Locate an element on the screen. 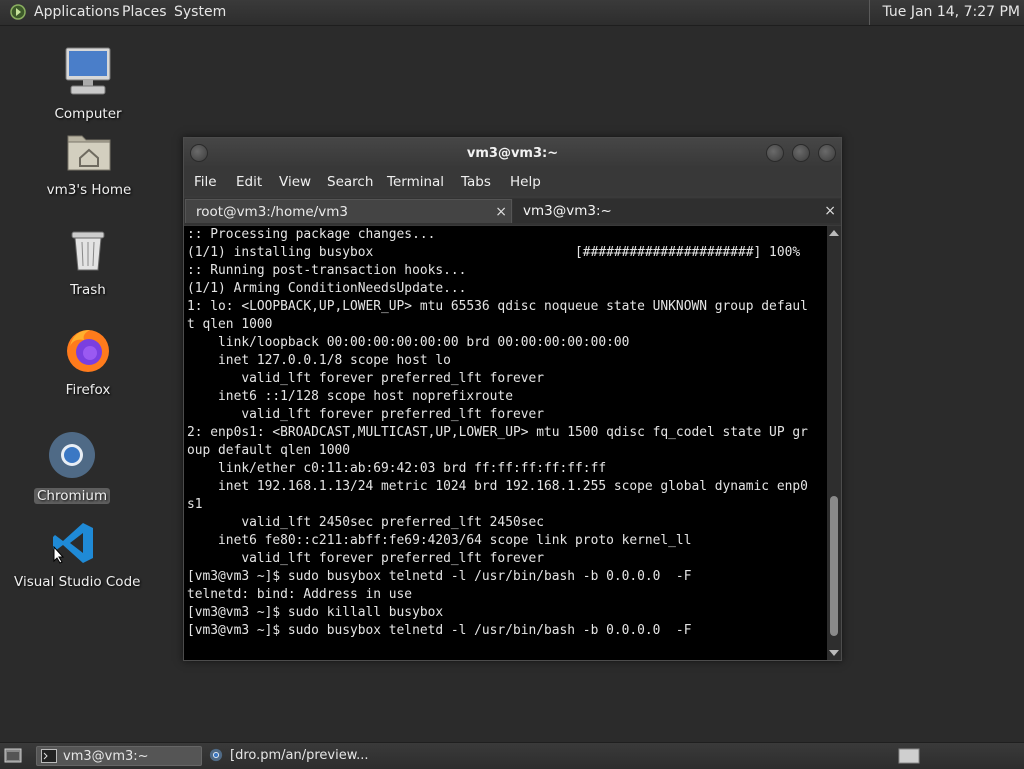 The width and height of the screenshot is (1024, 769). menu-edit: Edit is located at coordinates (249, 182).